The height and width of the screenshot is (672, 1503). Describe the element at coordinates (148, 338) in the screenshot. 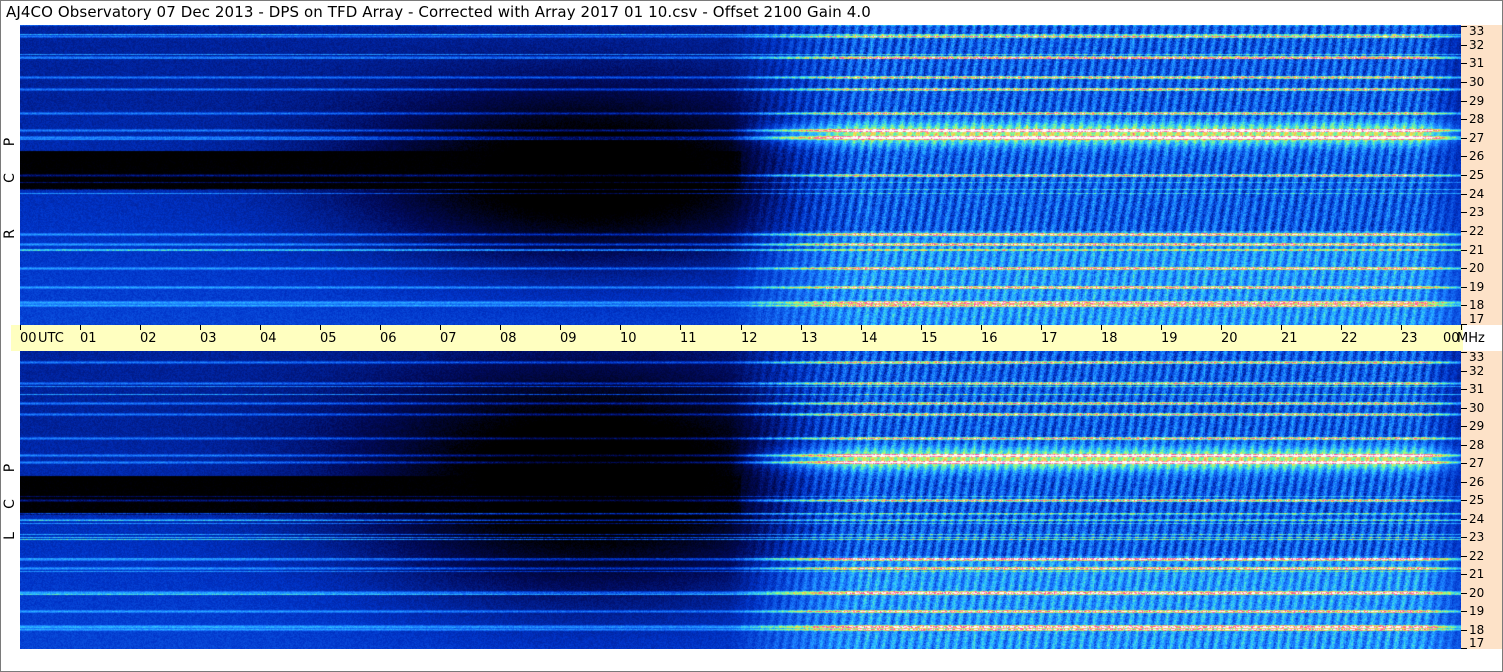

I see `utc-tick-label: 02` at that location.